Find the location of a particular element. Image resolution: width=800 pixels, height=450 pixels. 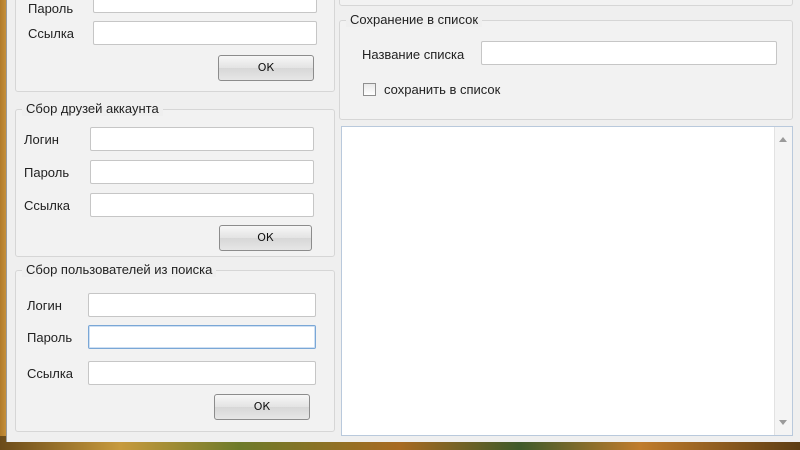

save-to-list-checkbox is located at coordinates (369, 89).